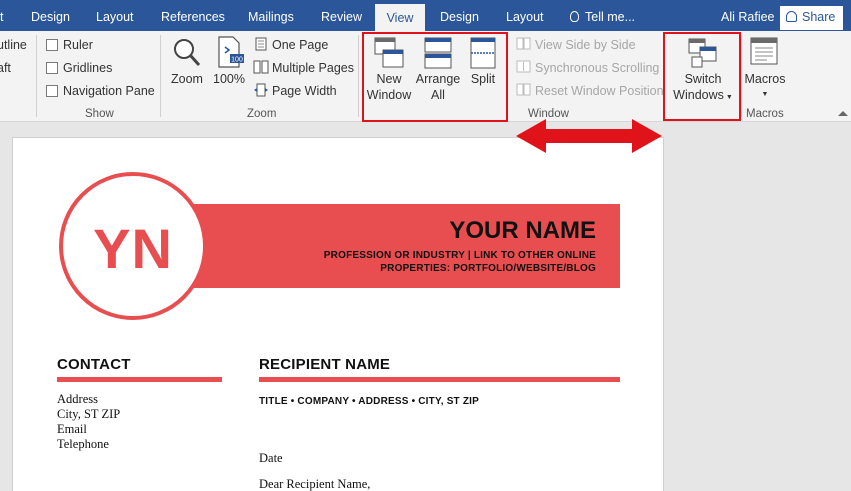 This screenshot has height=491, width=851. What do you see at coordinates (4, 15) in the screenshot?
I see `tab-partial: t` at bounding box center [4, 15].